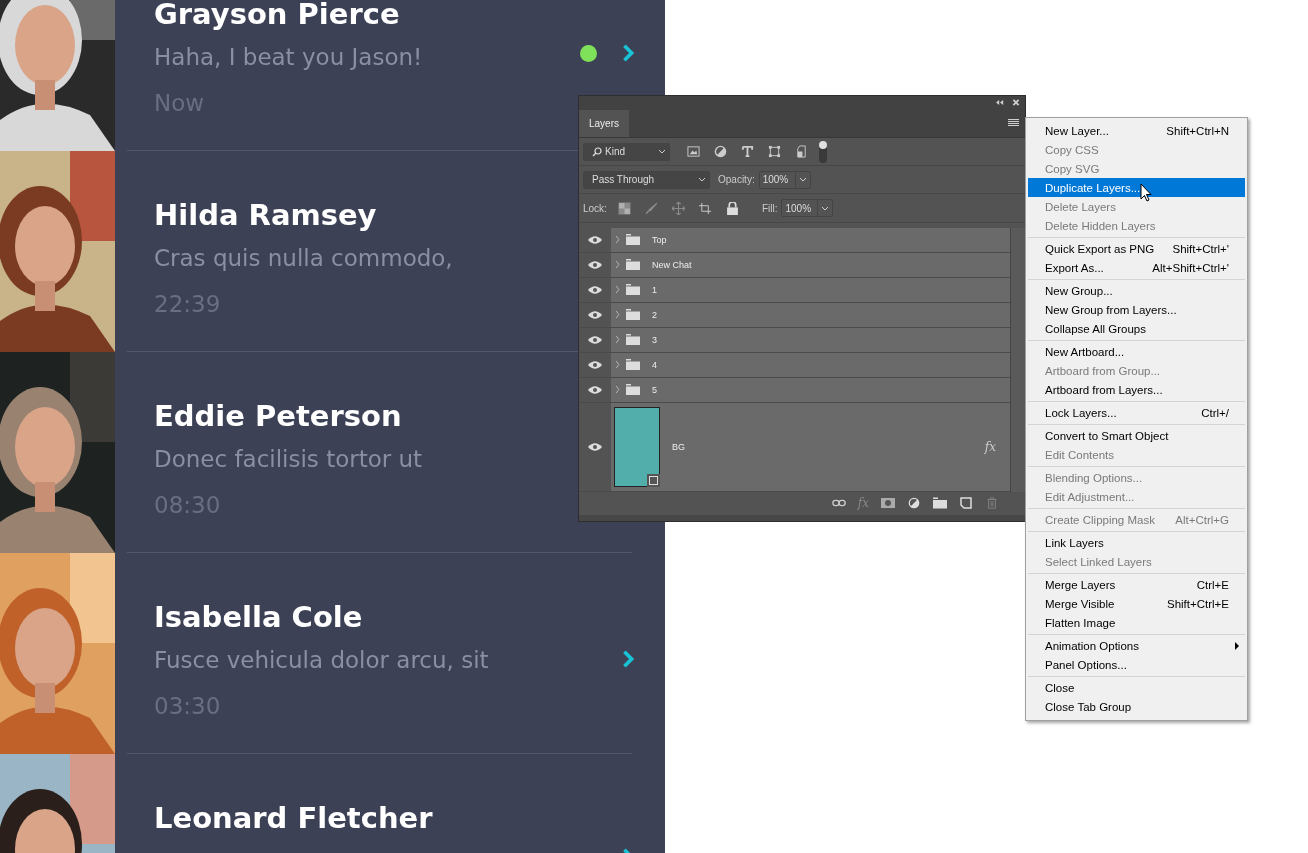  I want to click on menu-item: New Layer... Shift+Ctrl+N, so click(1136, 130).